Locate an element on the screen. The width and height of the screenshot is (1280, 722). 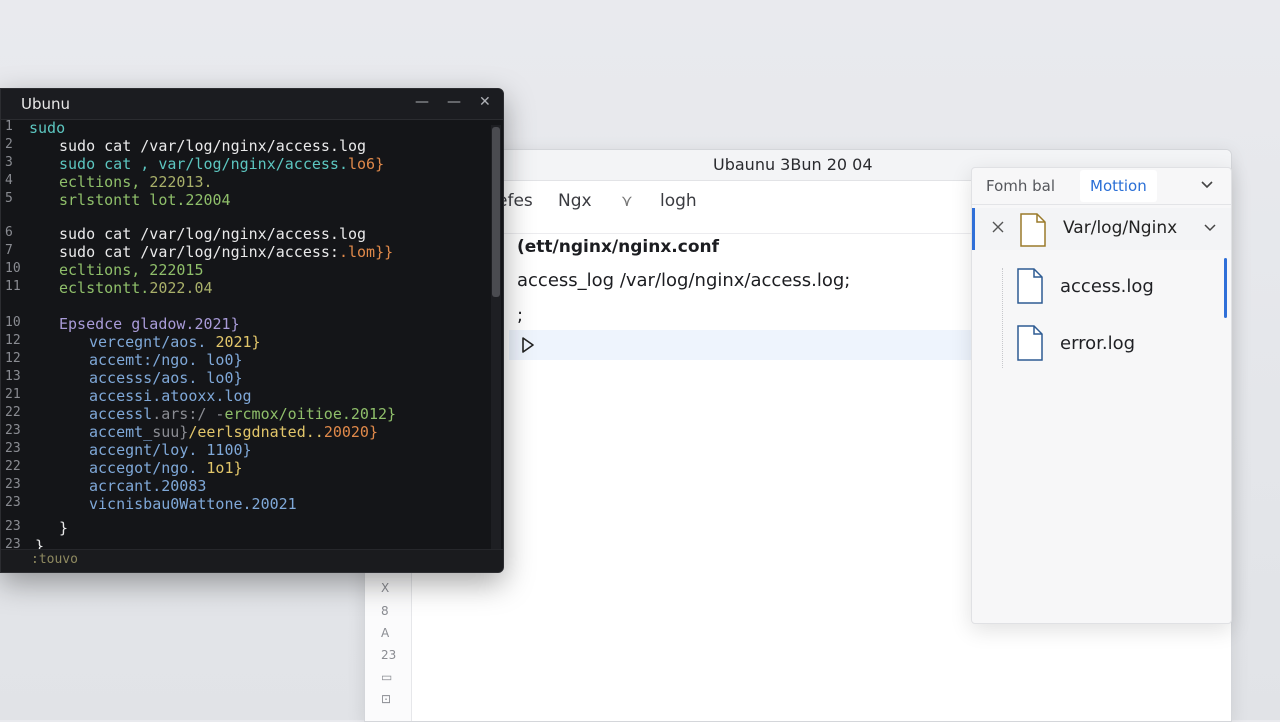
text-segment: ecltions, 222015 is located at coordinates (131, 270).